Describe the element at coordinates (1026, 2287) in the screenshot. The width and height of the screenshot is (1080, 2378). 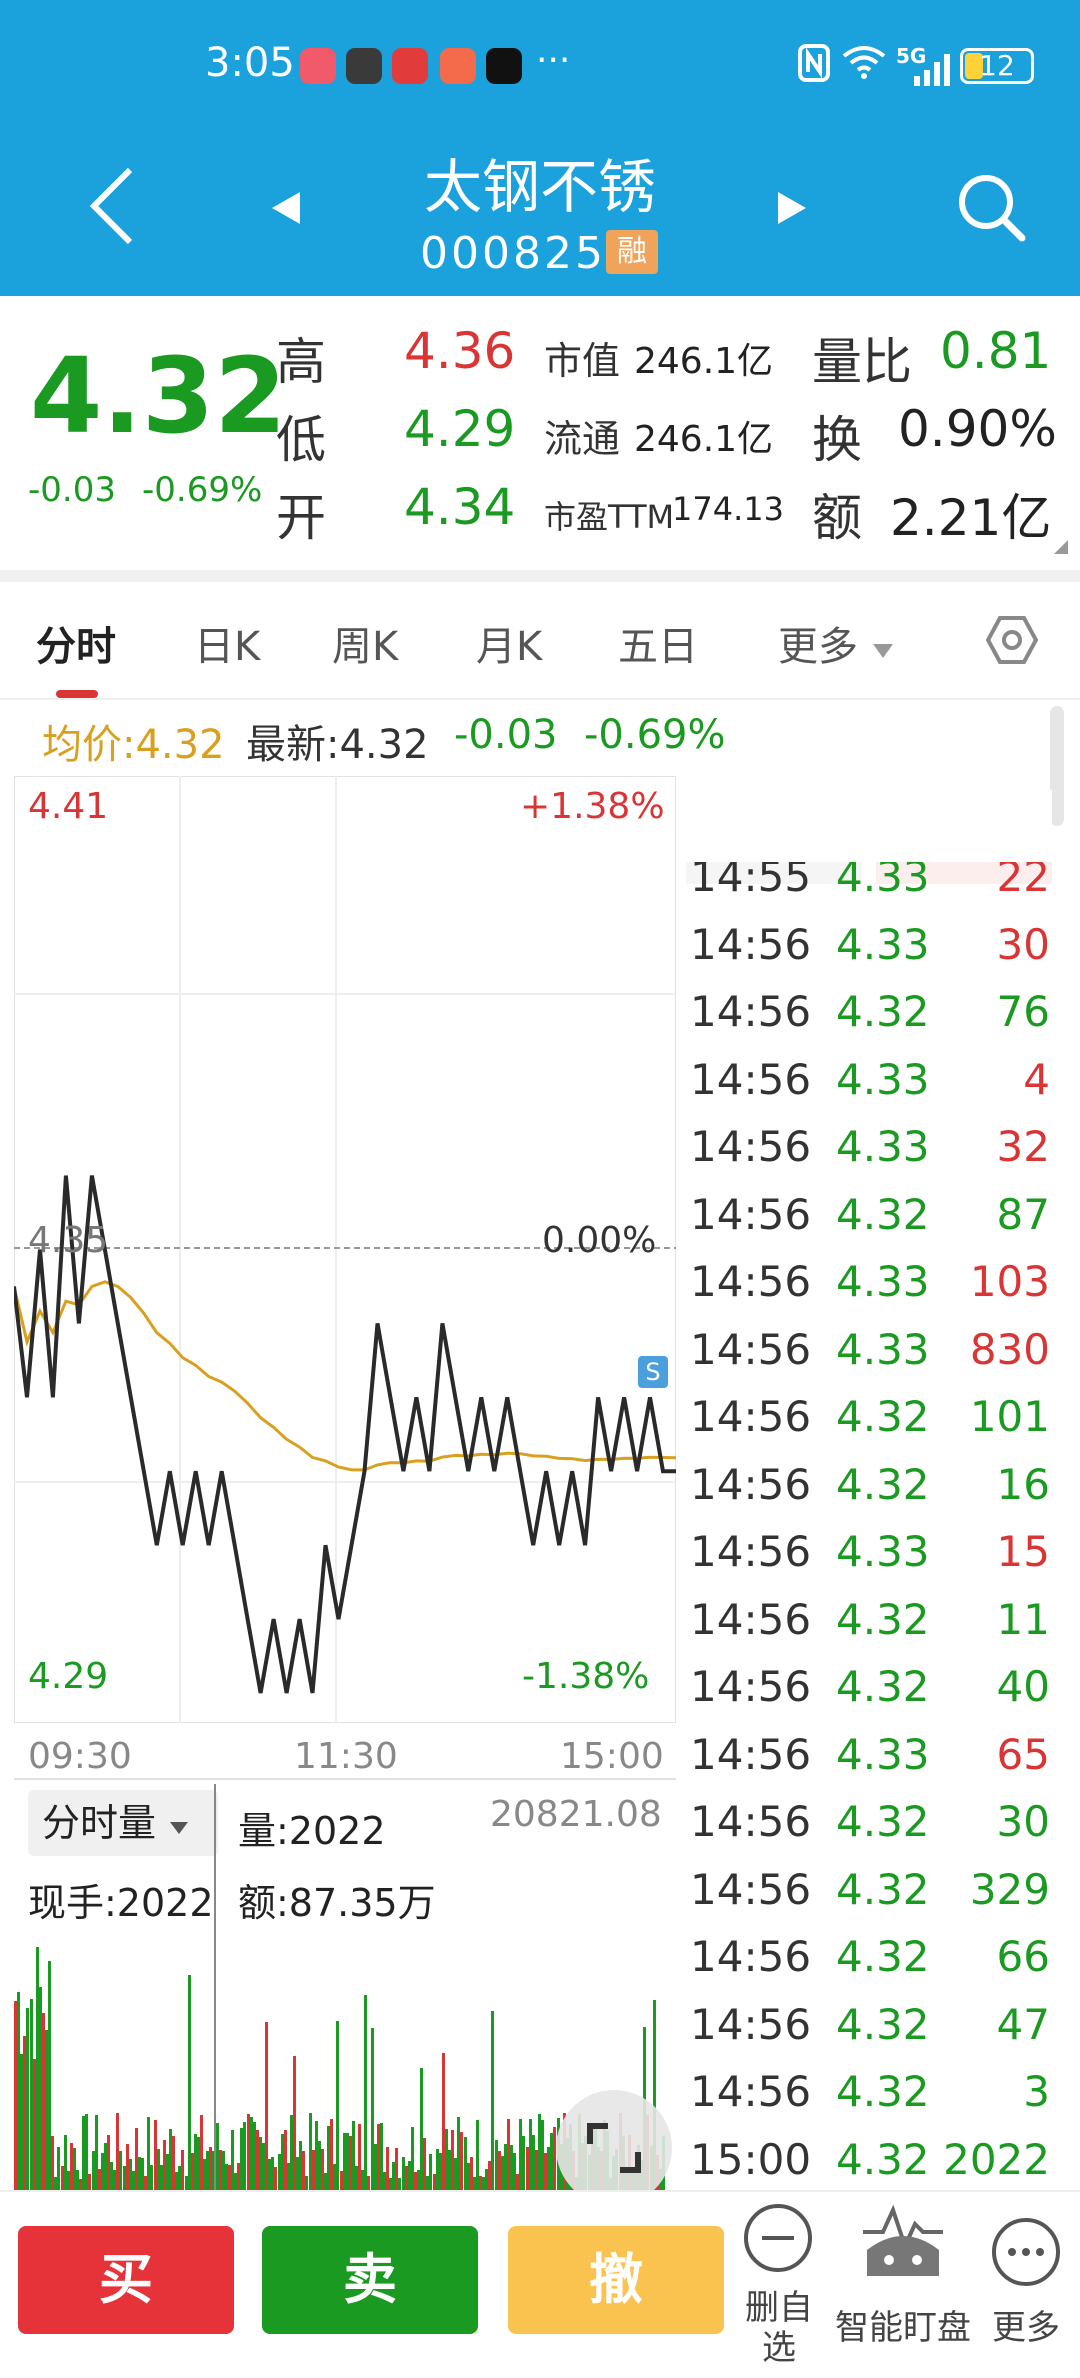
I see `more-button: 更多` at that location.